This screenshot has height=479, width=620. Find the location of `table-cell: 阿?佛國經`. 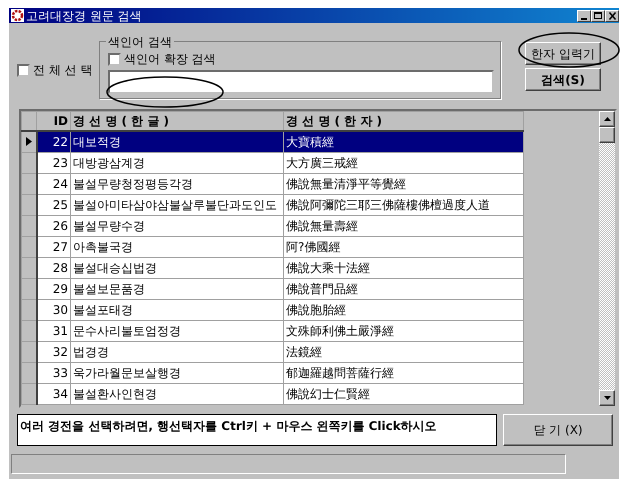

table-cell: 阿?佛國經 is located at coordinates (404, 246).